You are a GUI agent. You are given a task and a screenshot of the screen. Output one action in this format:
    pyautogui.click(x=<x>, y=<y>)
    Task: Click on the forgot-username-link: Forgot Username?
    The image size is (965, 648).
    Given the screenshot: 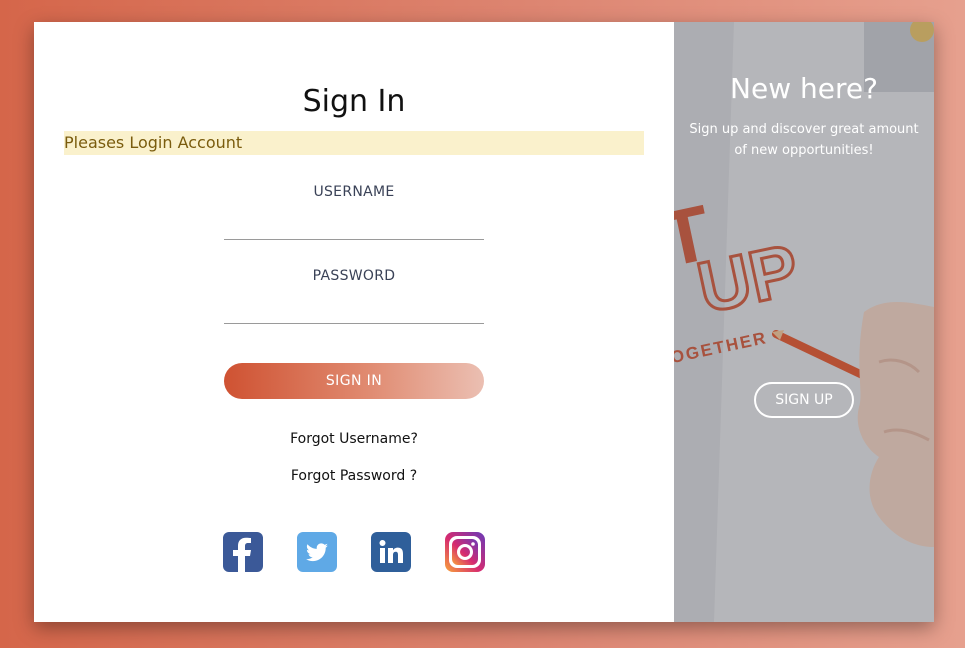 What is the action you would take?
    pyautogui.click(x=354, y=439)
    